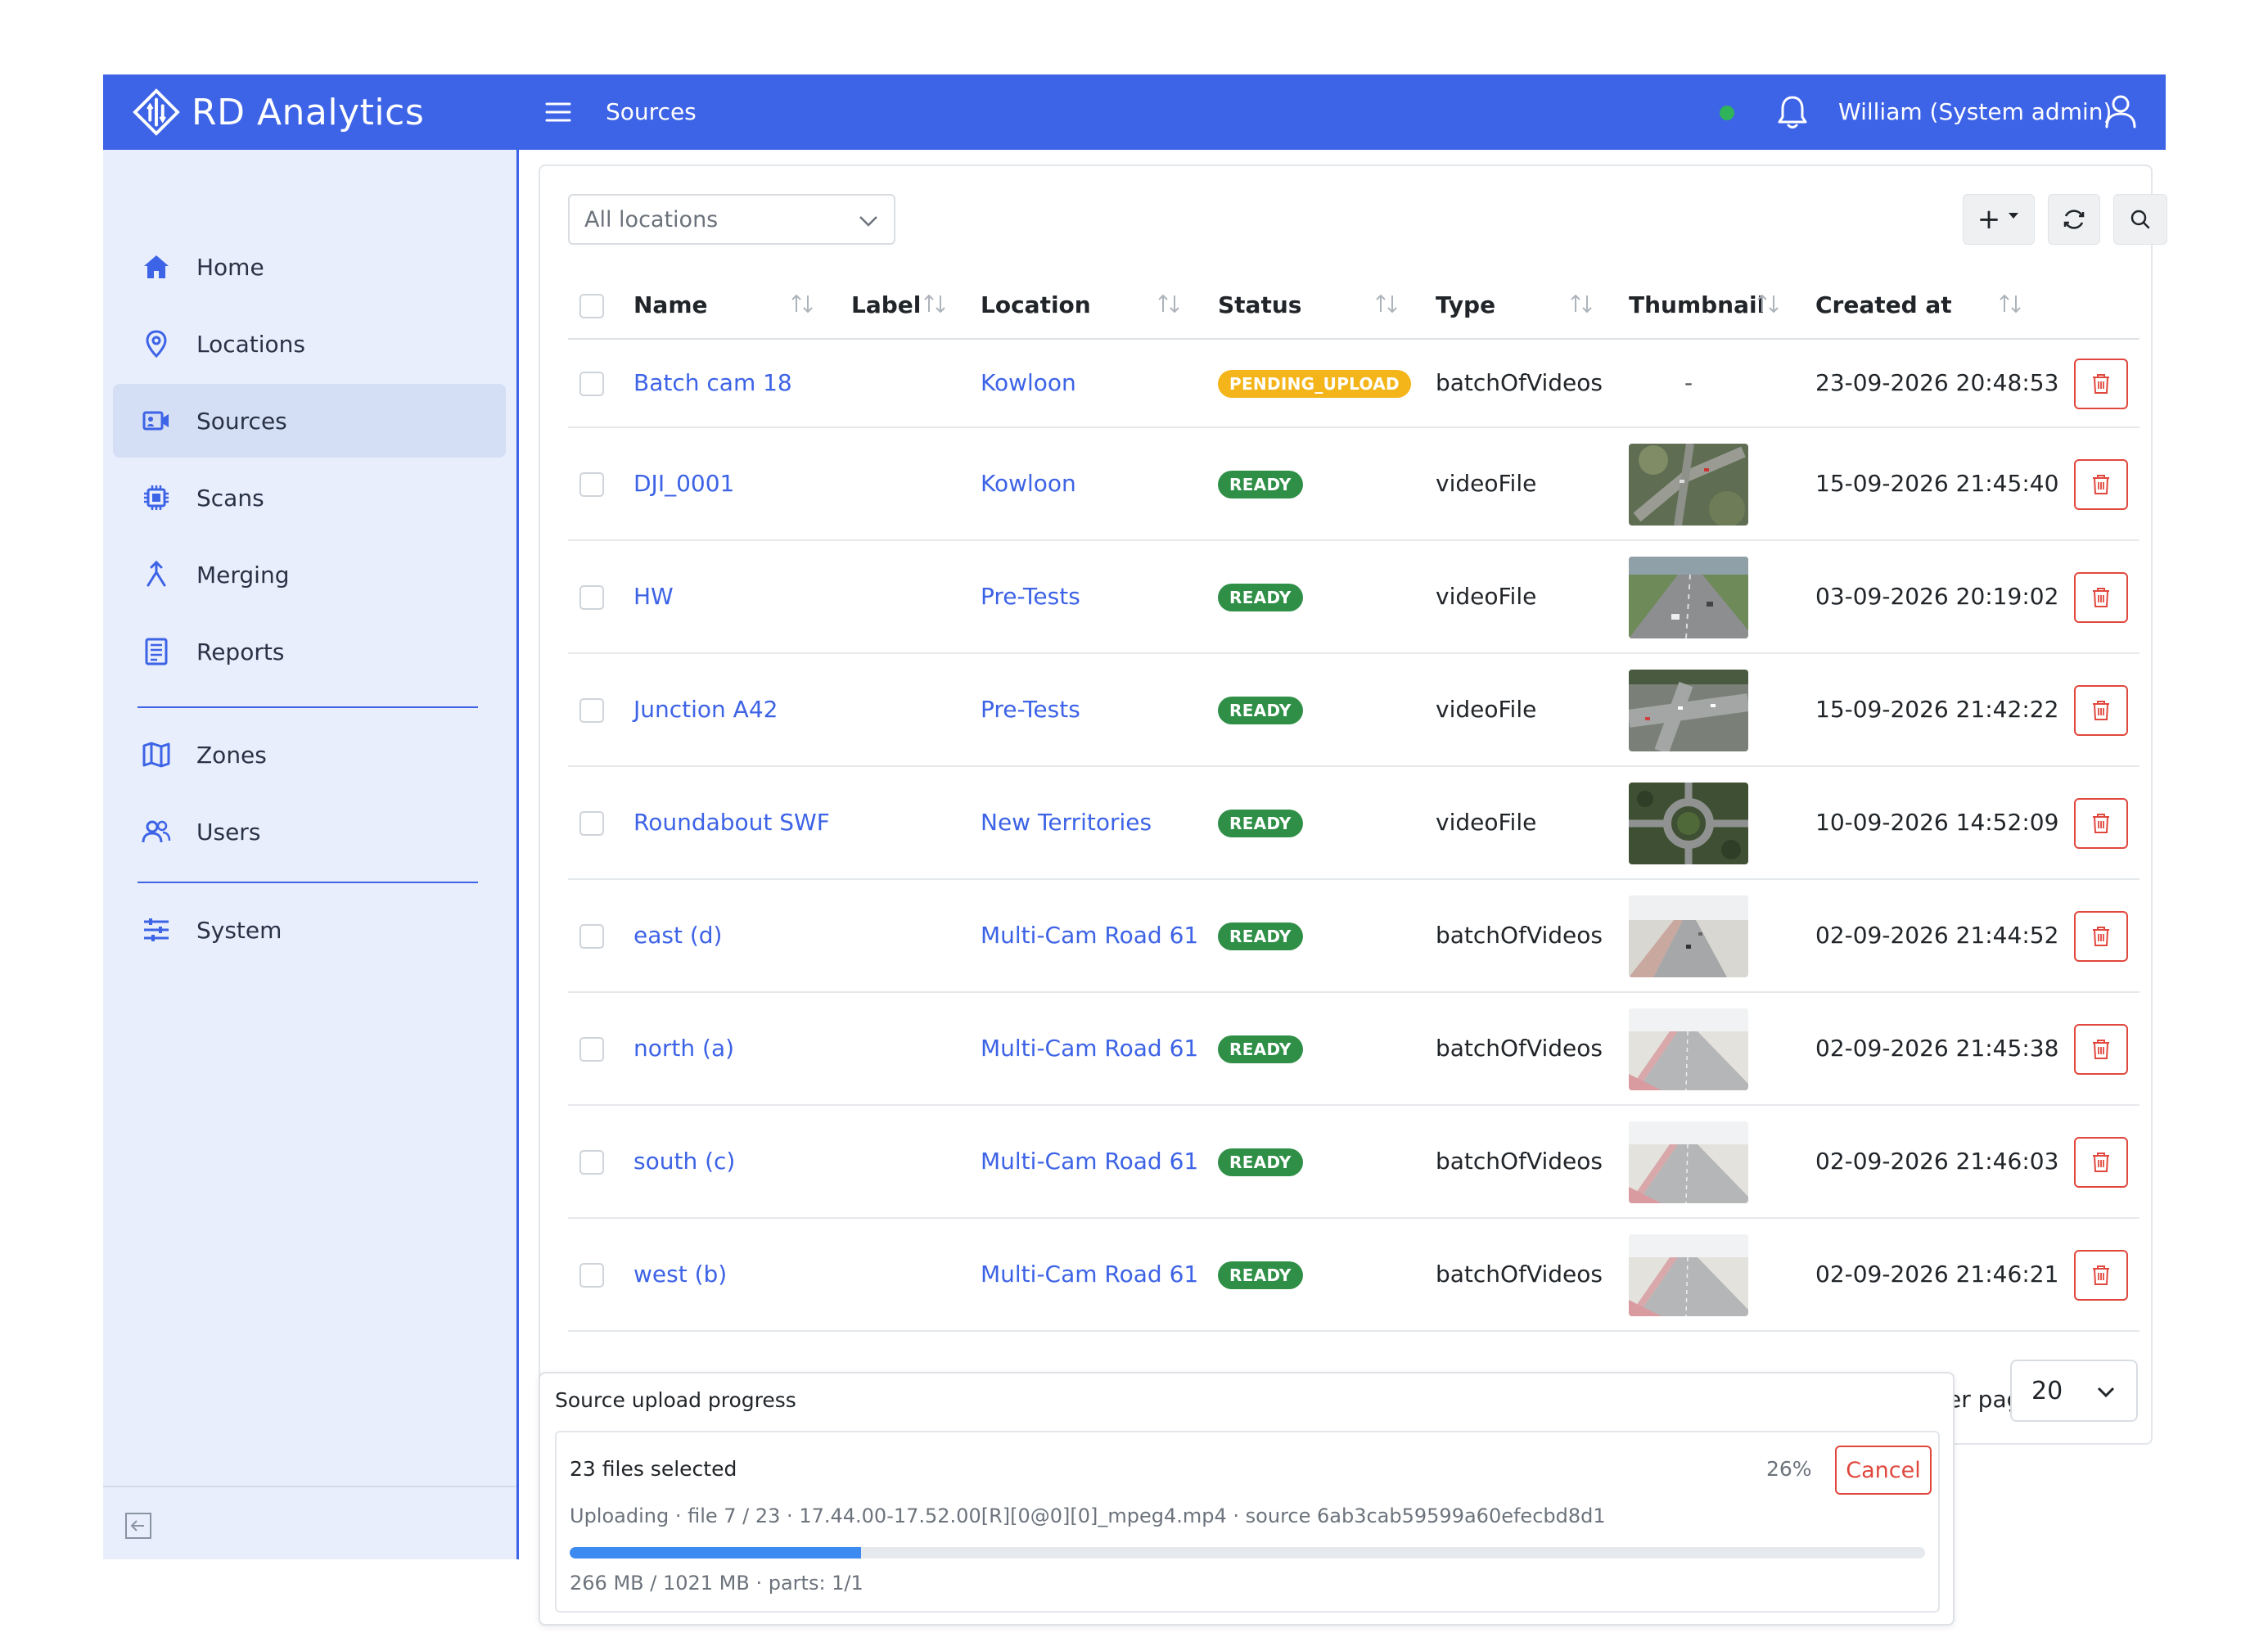  I want to click on source-name-link: south (c), so click(684, 1162).